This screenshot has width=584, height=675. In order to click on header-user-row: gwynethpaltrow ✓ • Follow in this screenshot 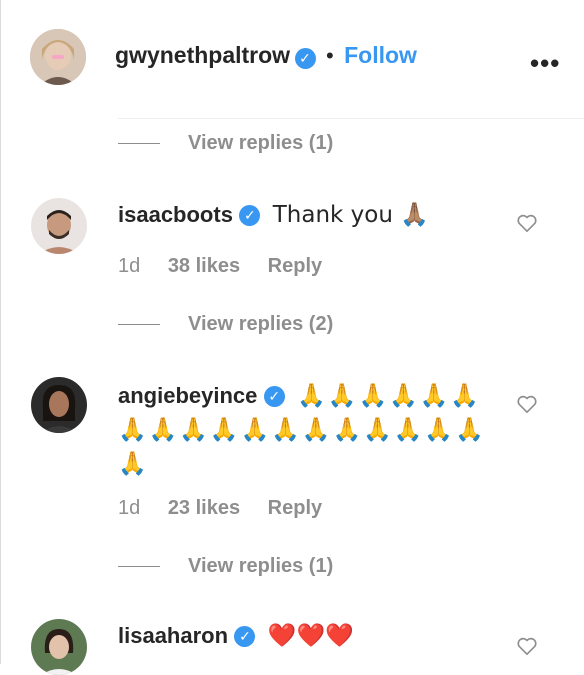, I will do `click(266, 56)`.